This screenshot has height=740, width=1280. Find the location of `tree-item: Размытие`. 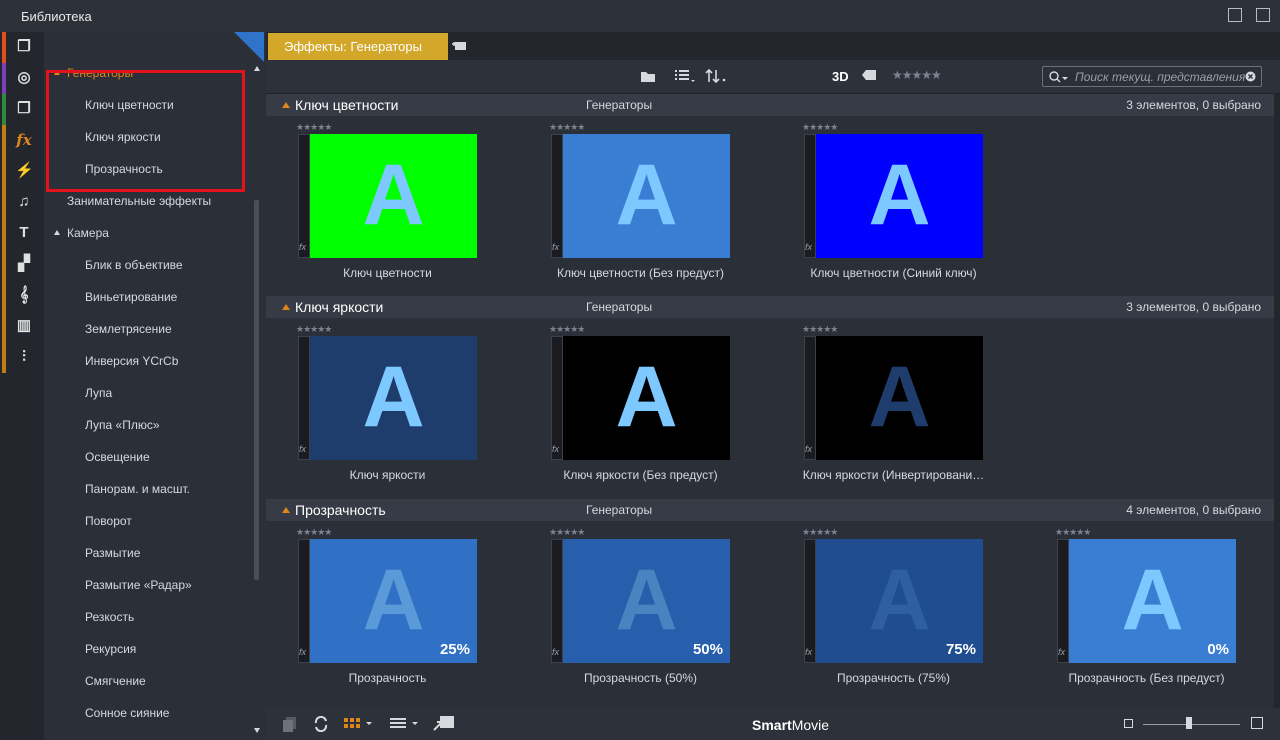

tree-item: Размытие is located at coordinates (112, 553).